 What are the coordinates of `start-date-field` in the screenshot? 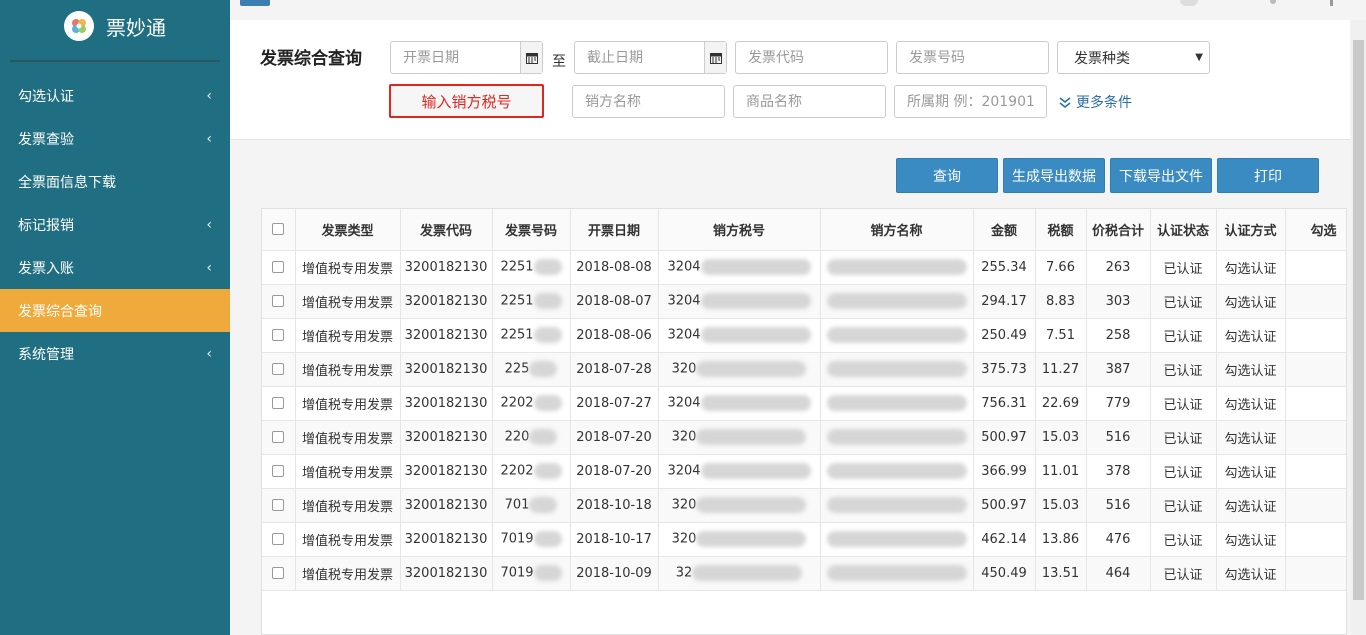 It's located at (466, 57).